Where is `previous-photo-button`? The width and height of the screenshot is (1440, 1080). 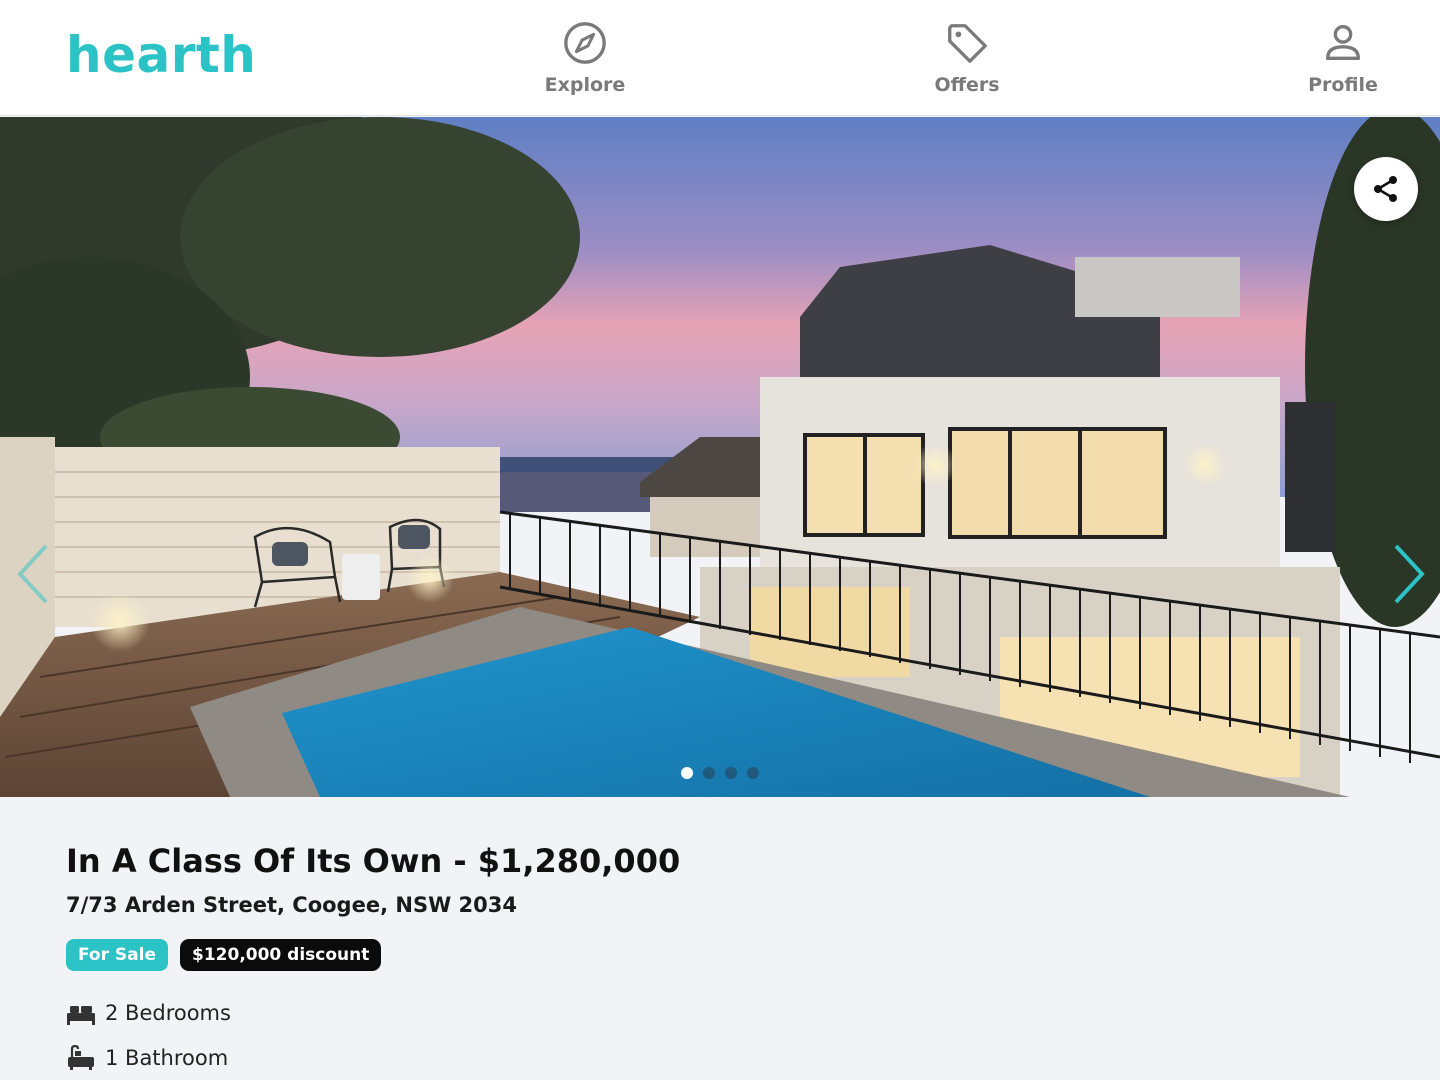
previous-photo-button is located at coordinates (34, 574).